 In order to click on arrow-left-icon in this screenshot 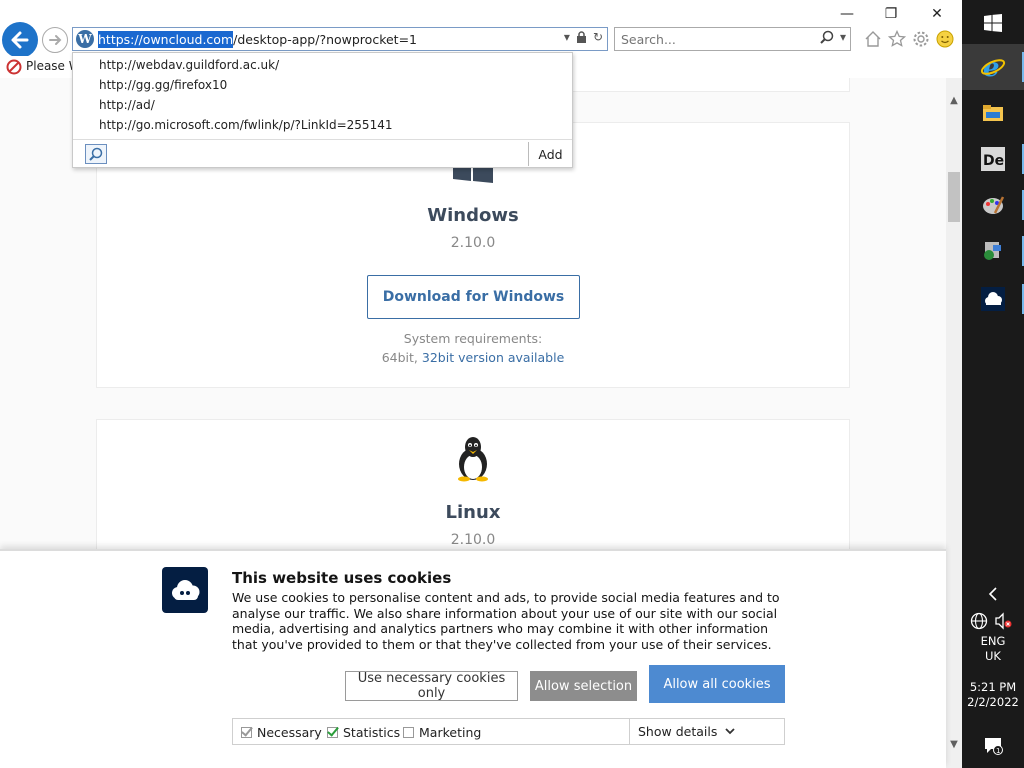, I will do `click(20, 40)`.